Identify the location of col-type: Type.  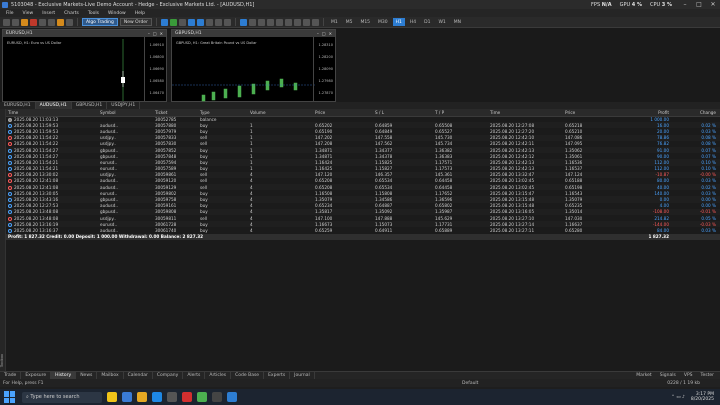
(223, 113).